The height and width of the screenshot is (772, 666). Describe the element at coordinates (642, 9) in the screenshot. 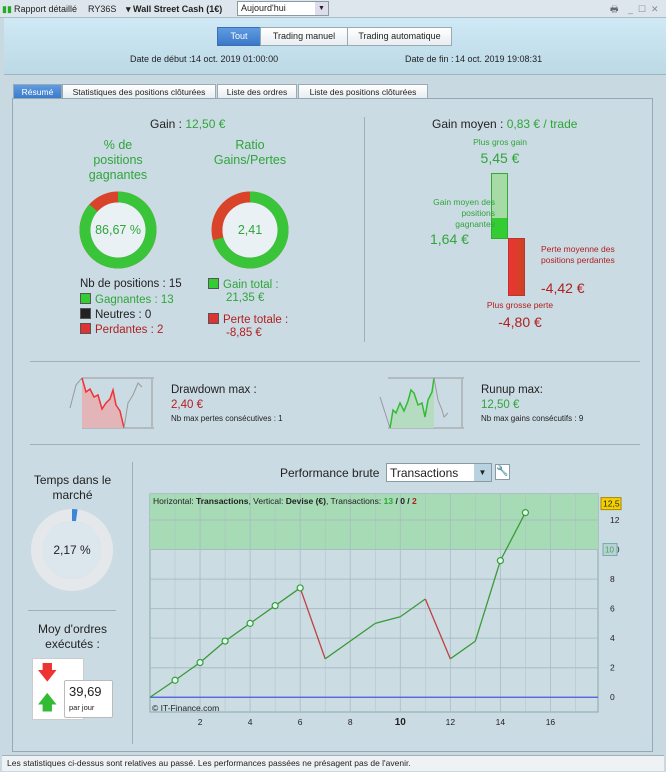

I see `maximize-icon: ☐` at that location.